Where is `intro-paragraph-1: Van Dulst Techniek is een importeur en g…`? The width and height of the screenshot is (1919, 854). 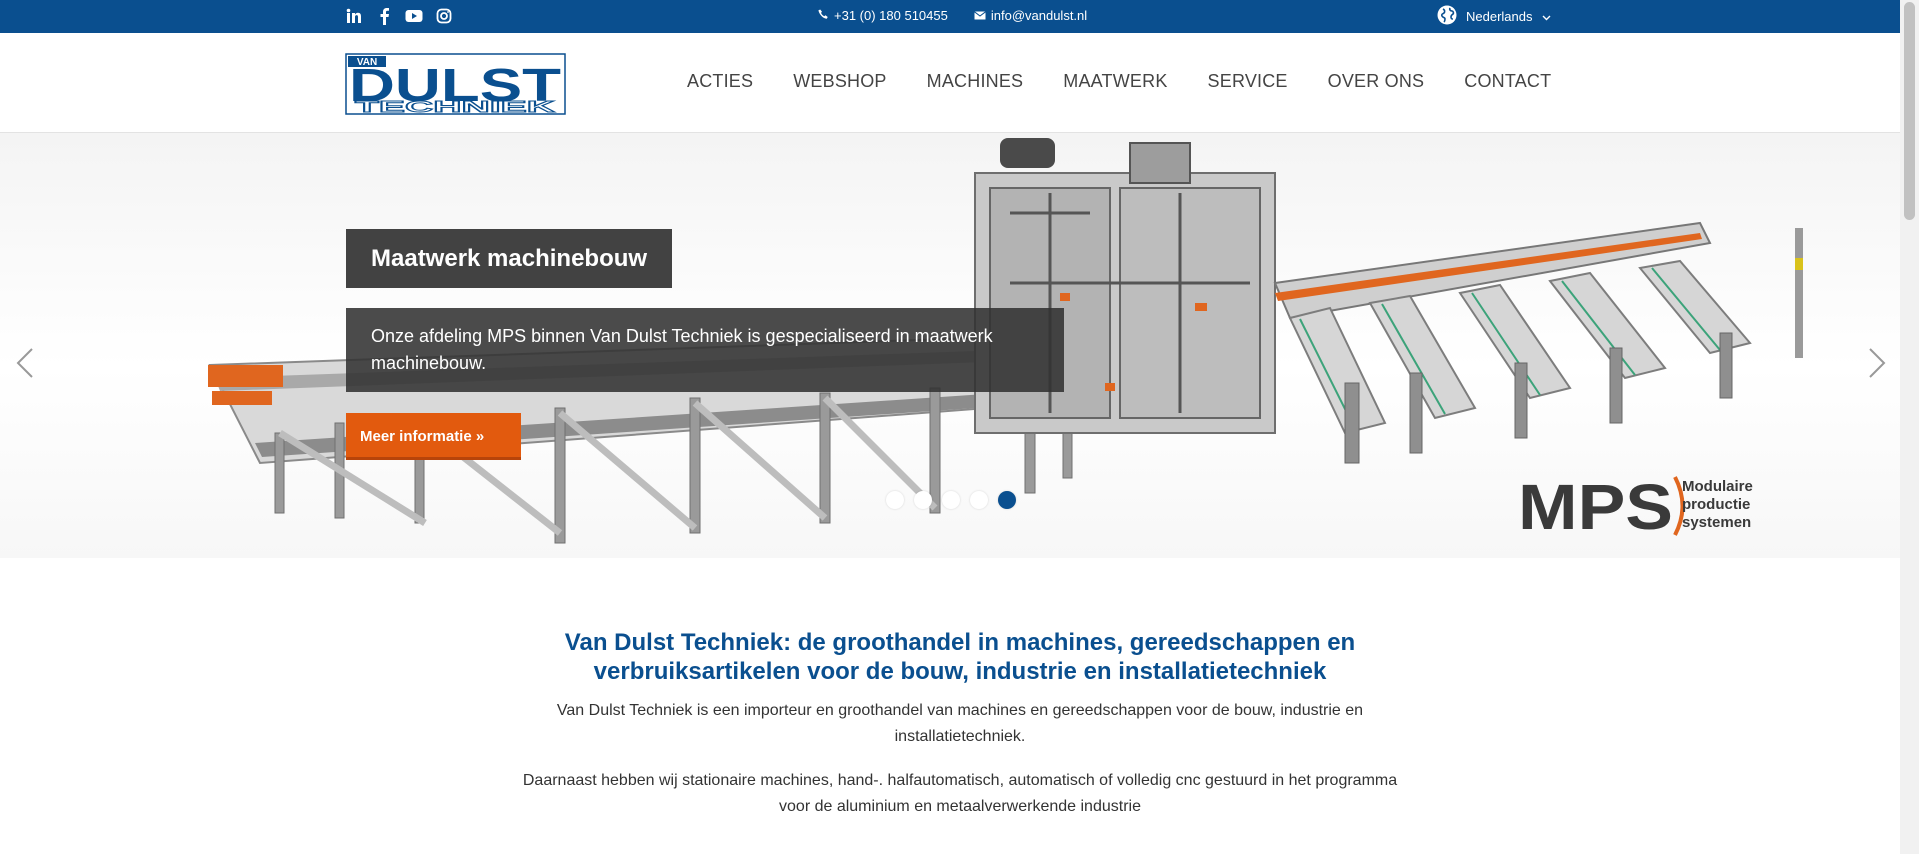
intro-paragraph-1: Van Dulst Techniek is een importeur en g… is located at coordinates (960, 723).